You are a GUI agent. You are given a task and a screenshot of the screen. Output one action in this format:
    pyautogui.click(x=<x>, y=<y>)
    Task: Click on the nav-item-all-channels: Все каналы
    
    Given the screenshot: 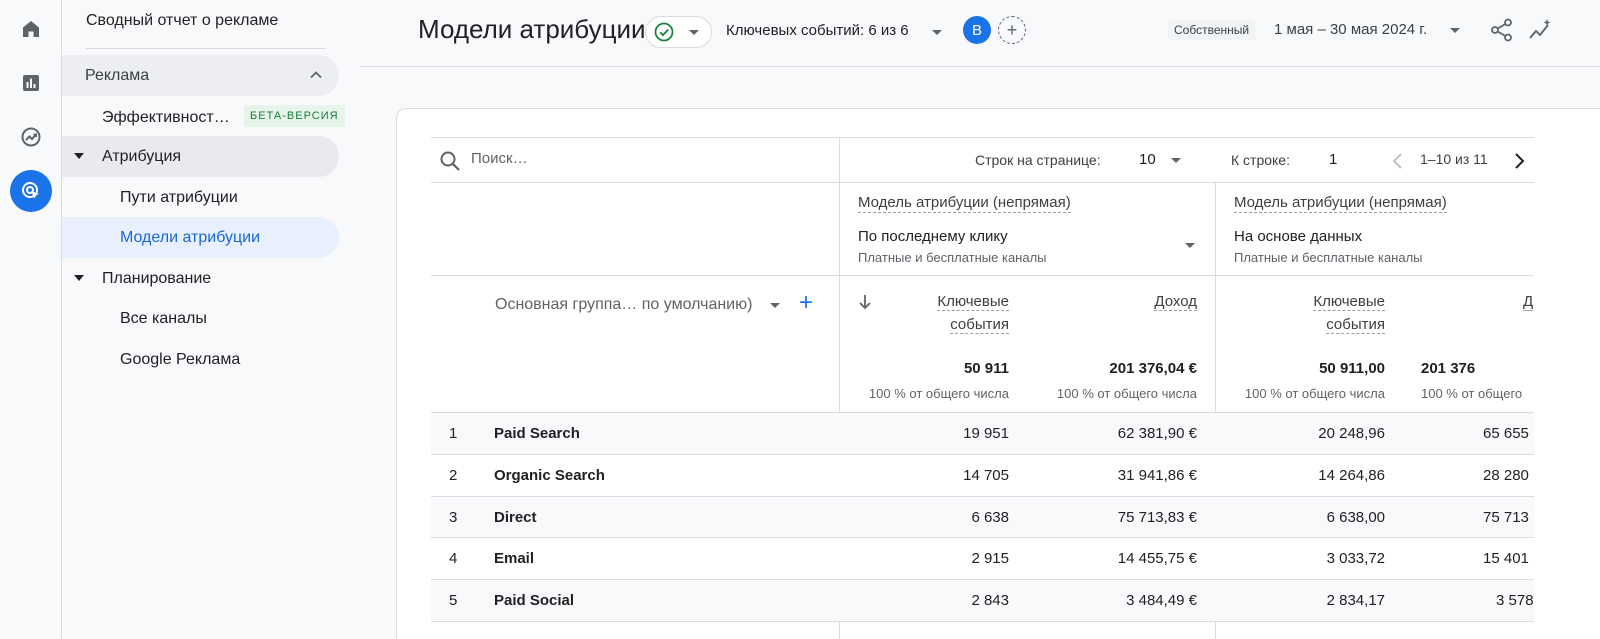 What is the action you would take?
    pyautogui.click(x=200, y=318)
    